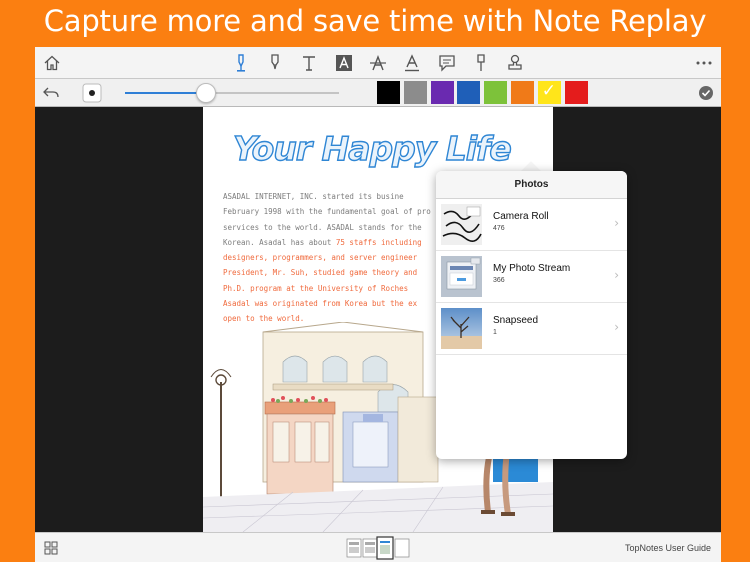 This screenshot has width=750, height=562. I want to click on album-name: Snapseed, so click(516, 320).